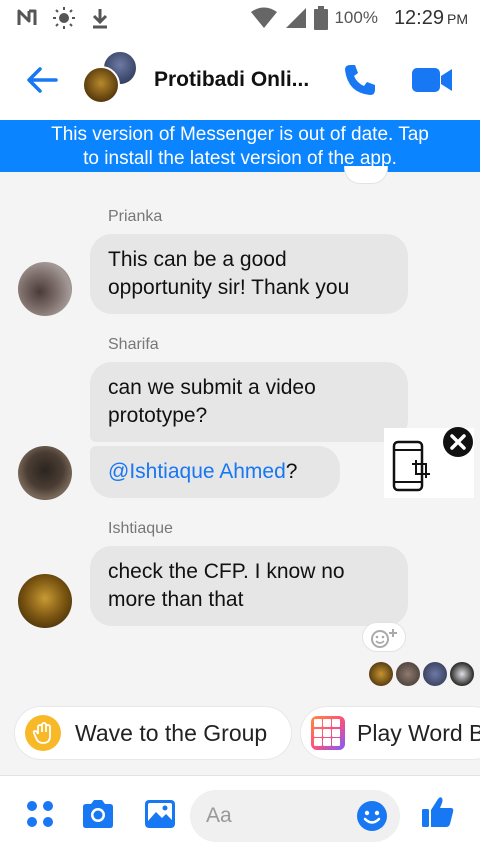 This screenshot has width=480, height=854. I want to click on message-line: This can be a good, so click(197, 259).